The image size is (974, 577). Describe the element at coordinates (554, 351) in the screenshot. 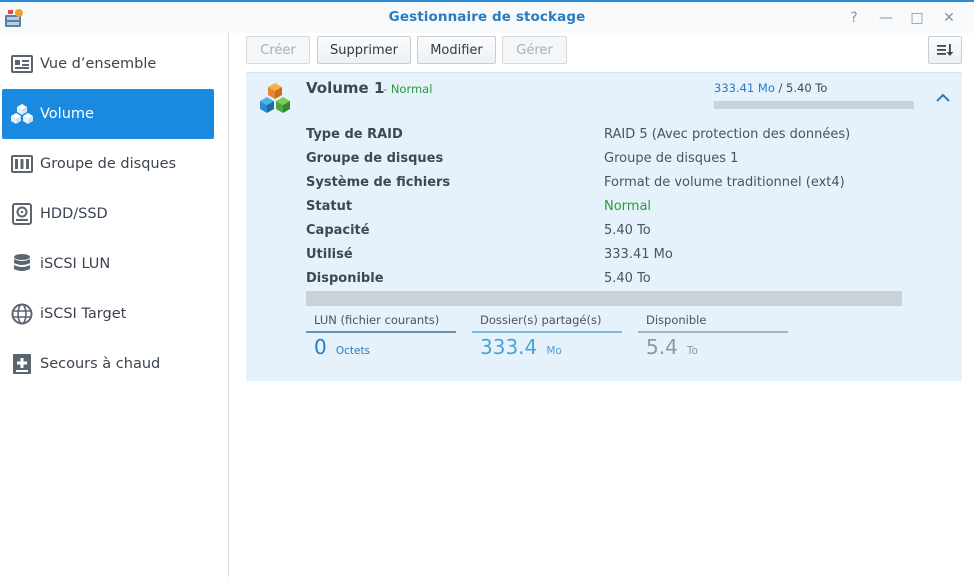

I see `stat-unit: Mo` at that location.